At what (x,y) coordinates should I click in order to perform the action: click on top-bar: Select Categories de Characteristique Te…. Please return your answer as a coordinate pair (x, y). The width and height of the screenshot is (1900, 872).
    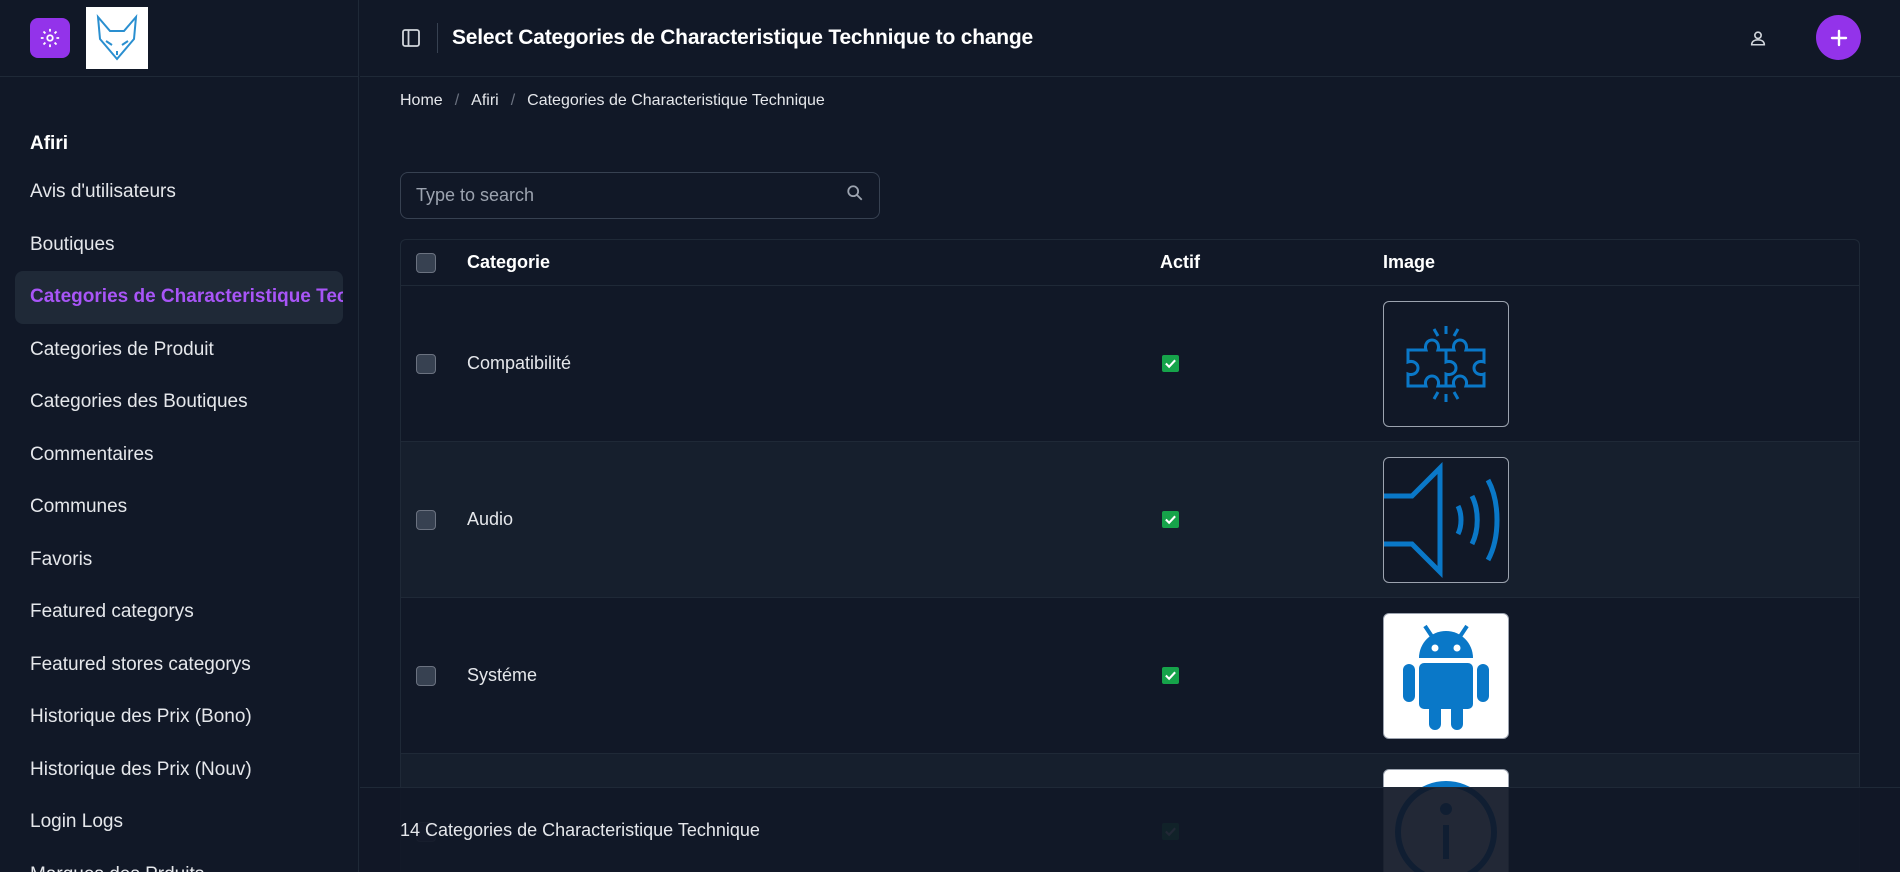
    Looking at the image, I should click on (1130, 38).